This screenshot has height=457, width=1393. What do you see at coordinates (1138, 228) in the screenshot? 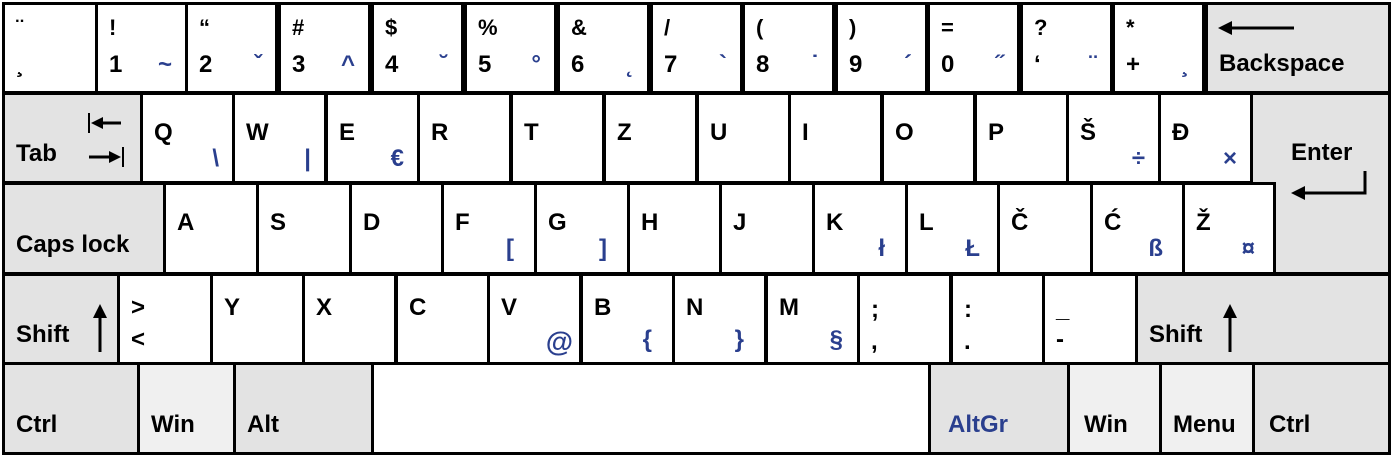
I see `key-c-acute: Ć ß` at bounding box center [1138, 228].